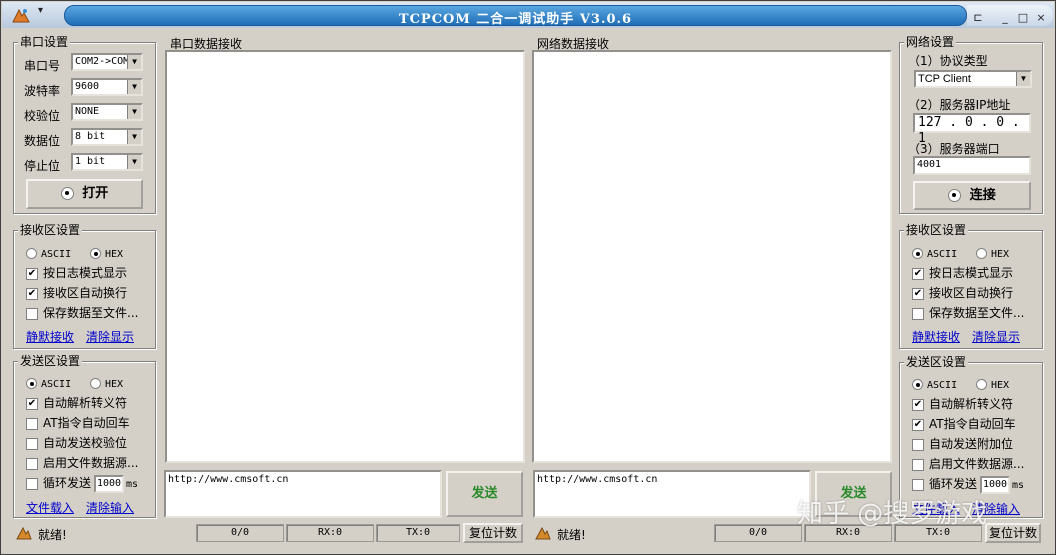  Describe the element at coordinates (1005, 18) in the screenshot. I see `minimize-button: _` at that location.